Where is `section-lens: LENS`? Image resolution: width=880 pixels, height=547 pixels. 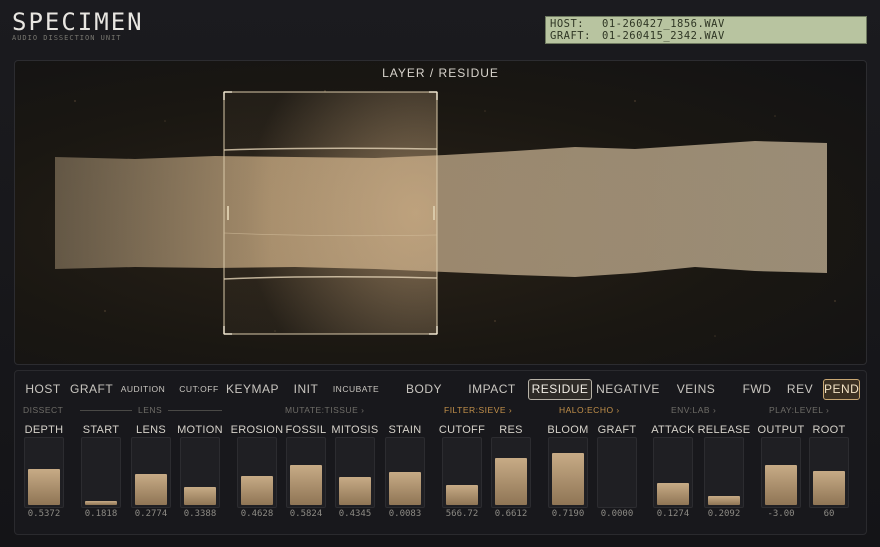
section-lens: LENS is located at coordinates (150, 410).